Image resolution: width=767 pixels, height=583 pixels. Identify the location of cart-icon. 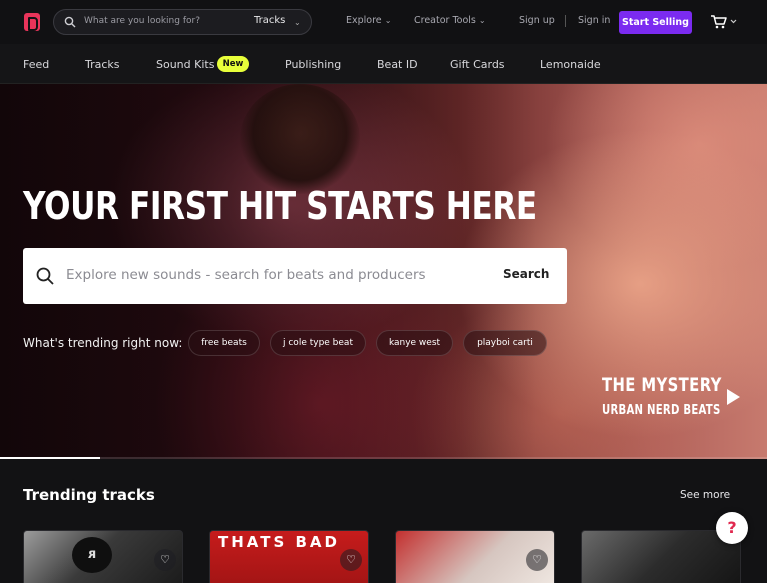
(724, 22).